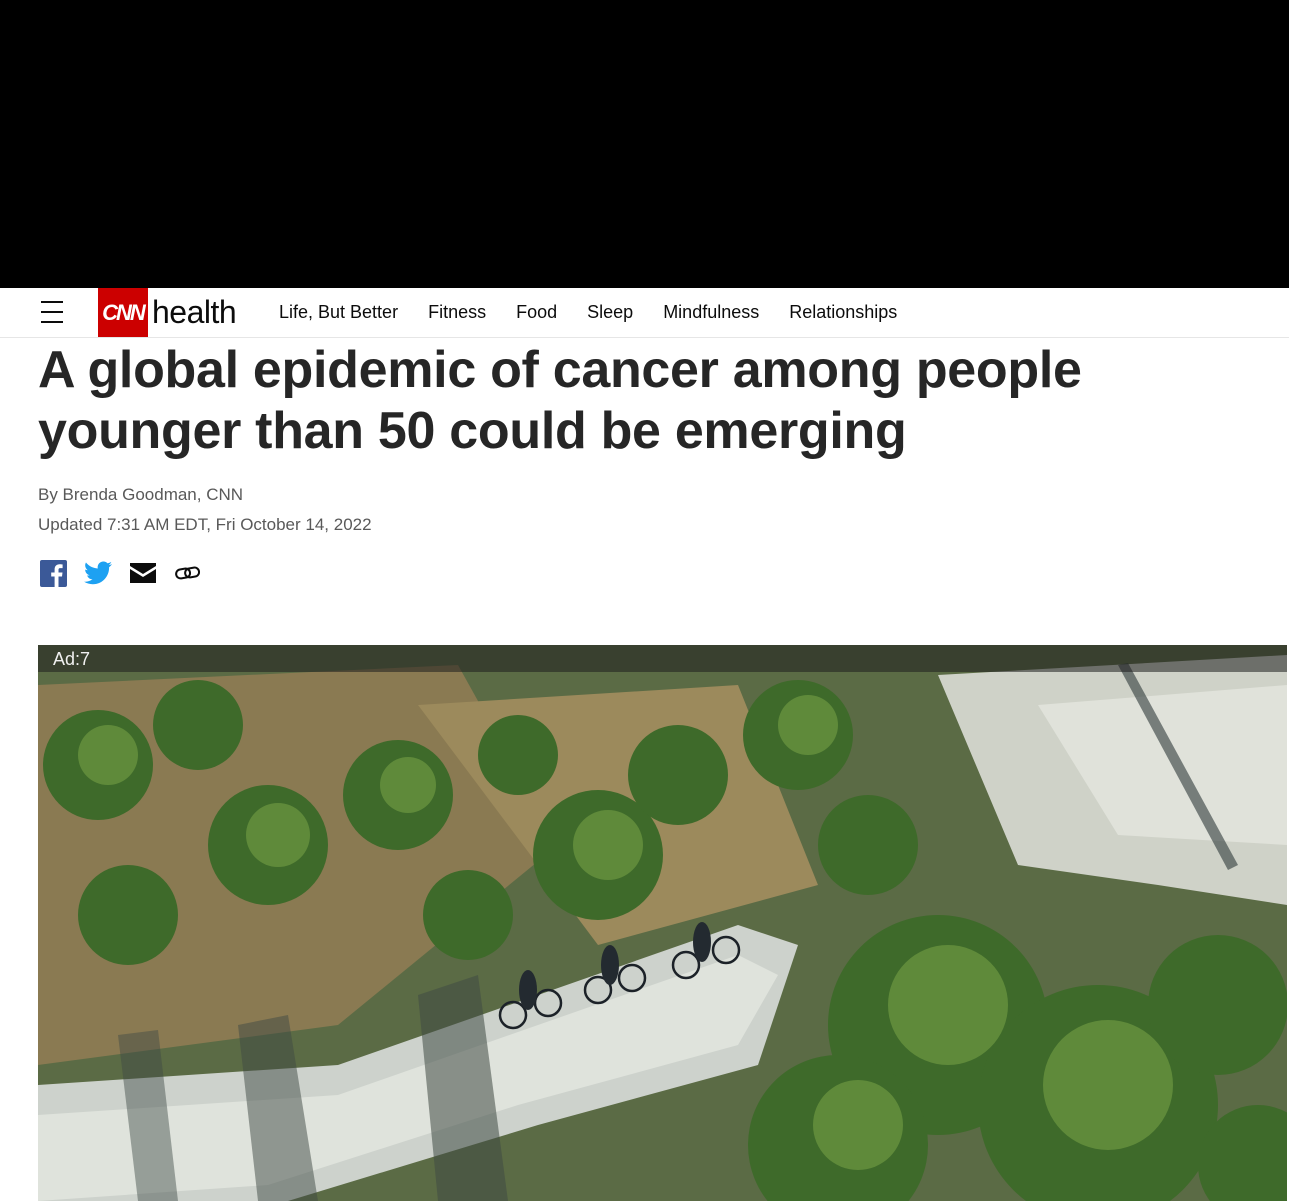 The image size is (1289, 1201). I want to click on cnn-logo-box: CNN, so click(123, 312).